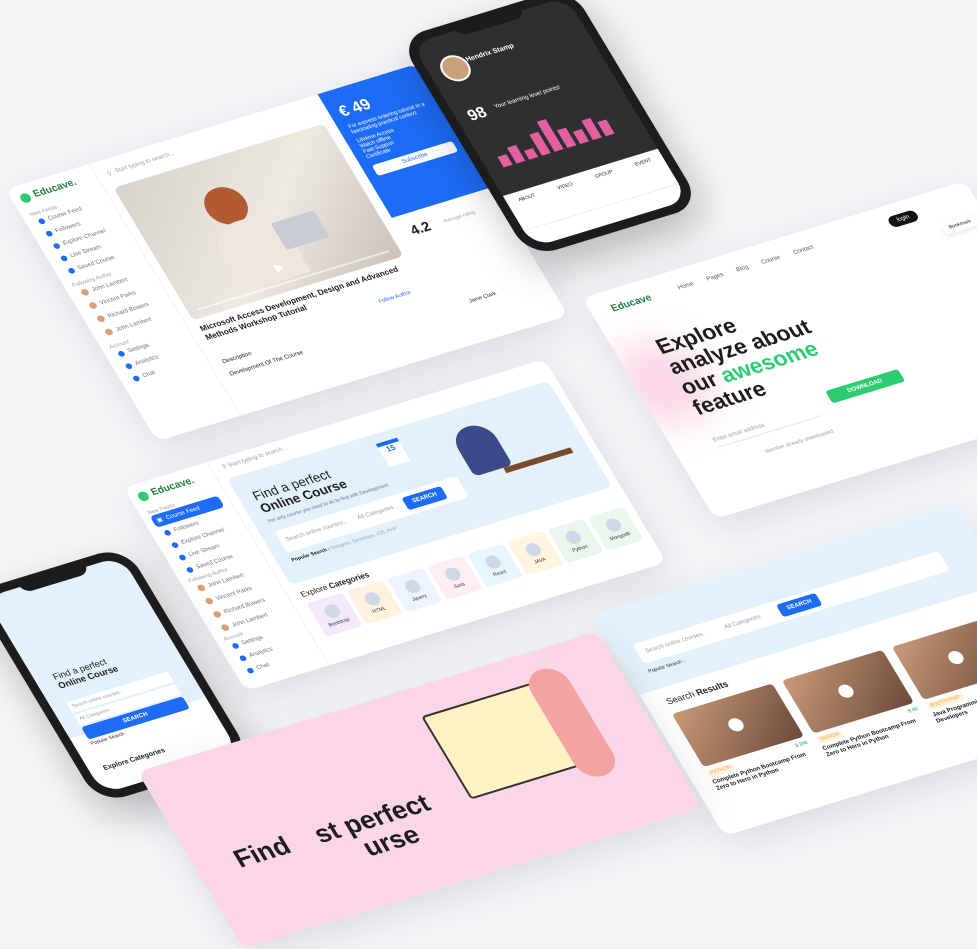 The image size is (977, 949). What do you see at coordinates (540, 561) in the screenshot?
I see `category-label: JAVA` at bounding box center [540, 561].